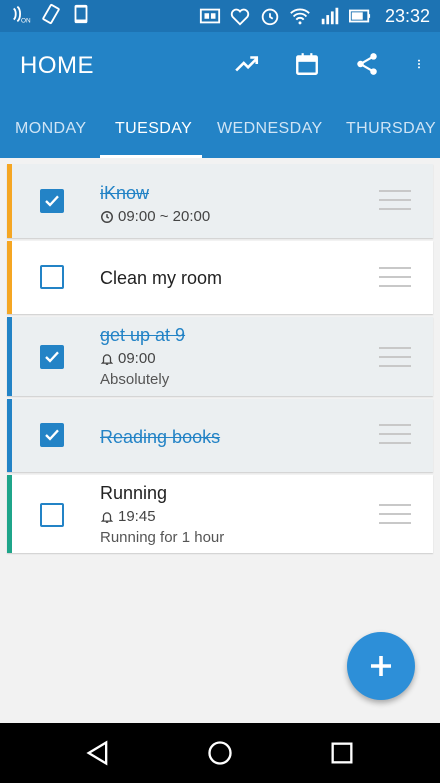 The image size is (440, 783). I want to click on task-title: Reading books, so click(160, 437).